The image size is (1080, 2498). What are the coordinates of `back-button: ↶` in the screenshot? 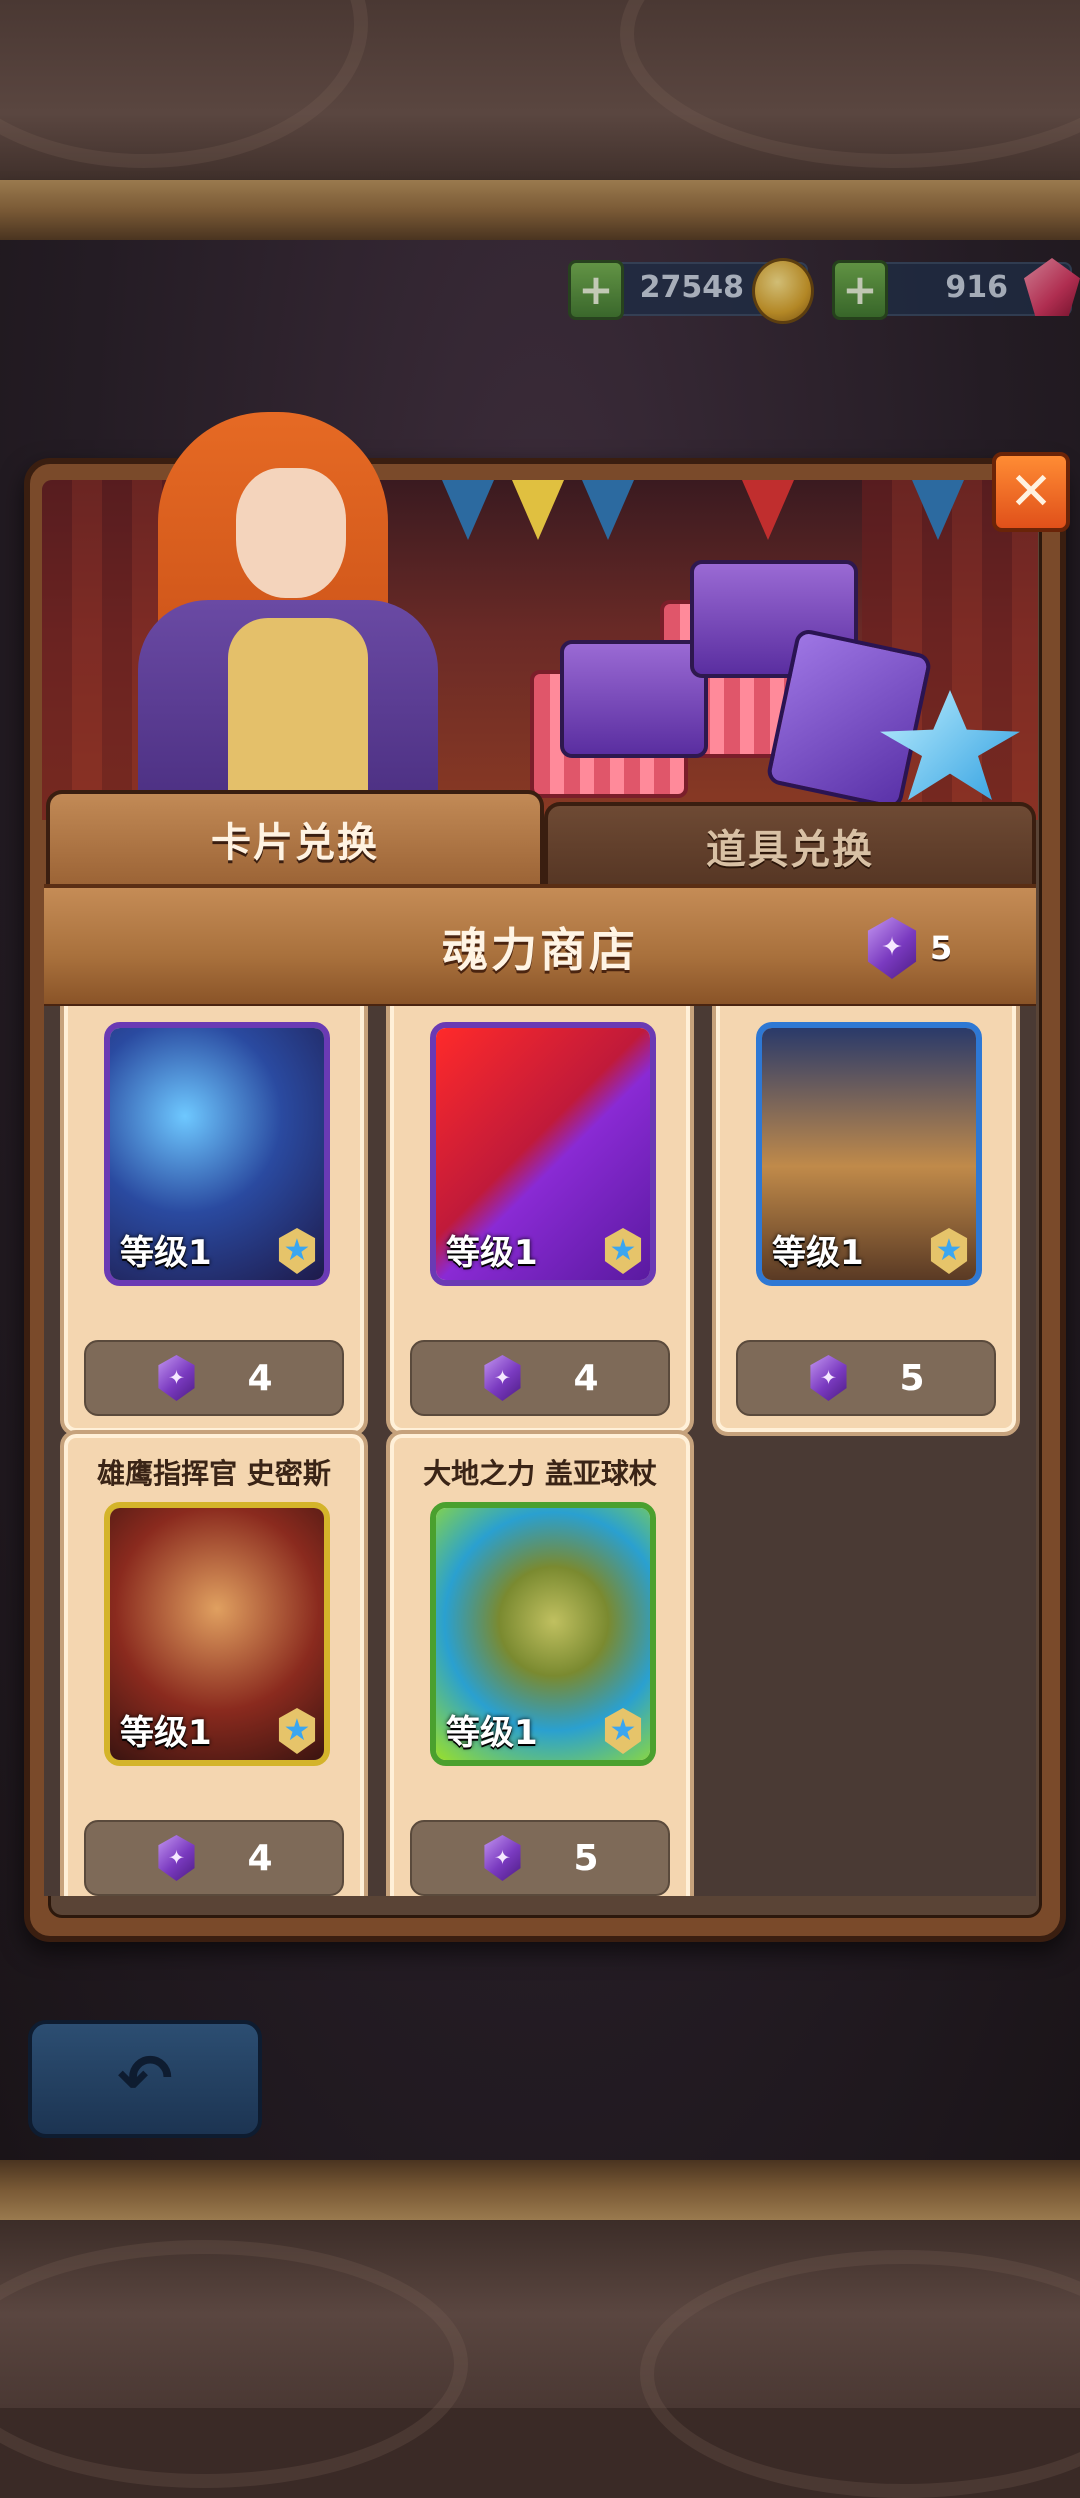 It's located at (145, 2079).